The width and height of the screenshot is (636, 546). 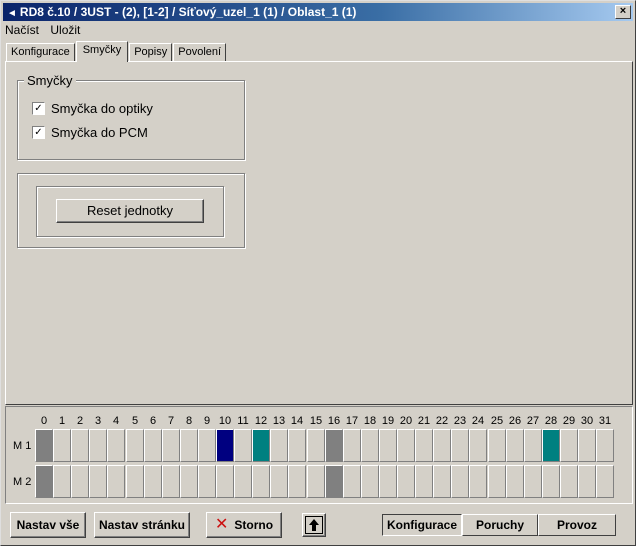 I want to click on column-number: 31, so click(x=605, y=421).